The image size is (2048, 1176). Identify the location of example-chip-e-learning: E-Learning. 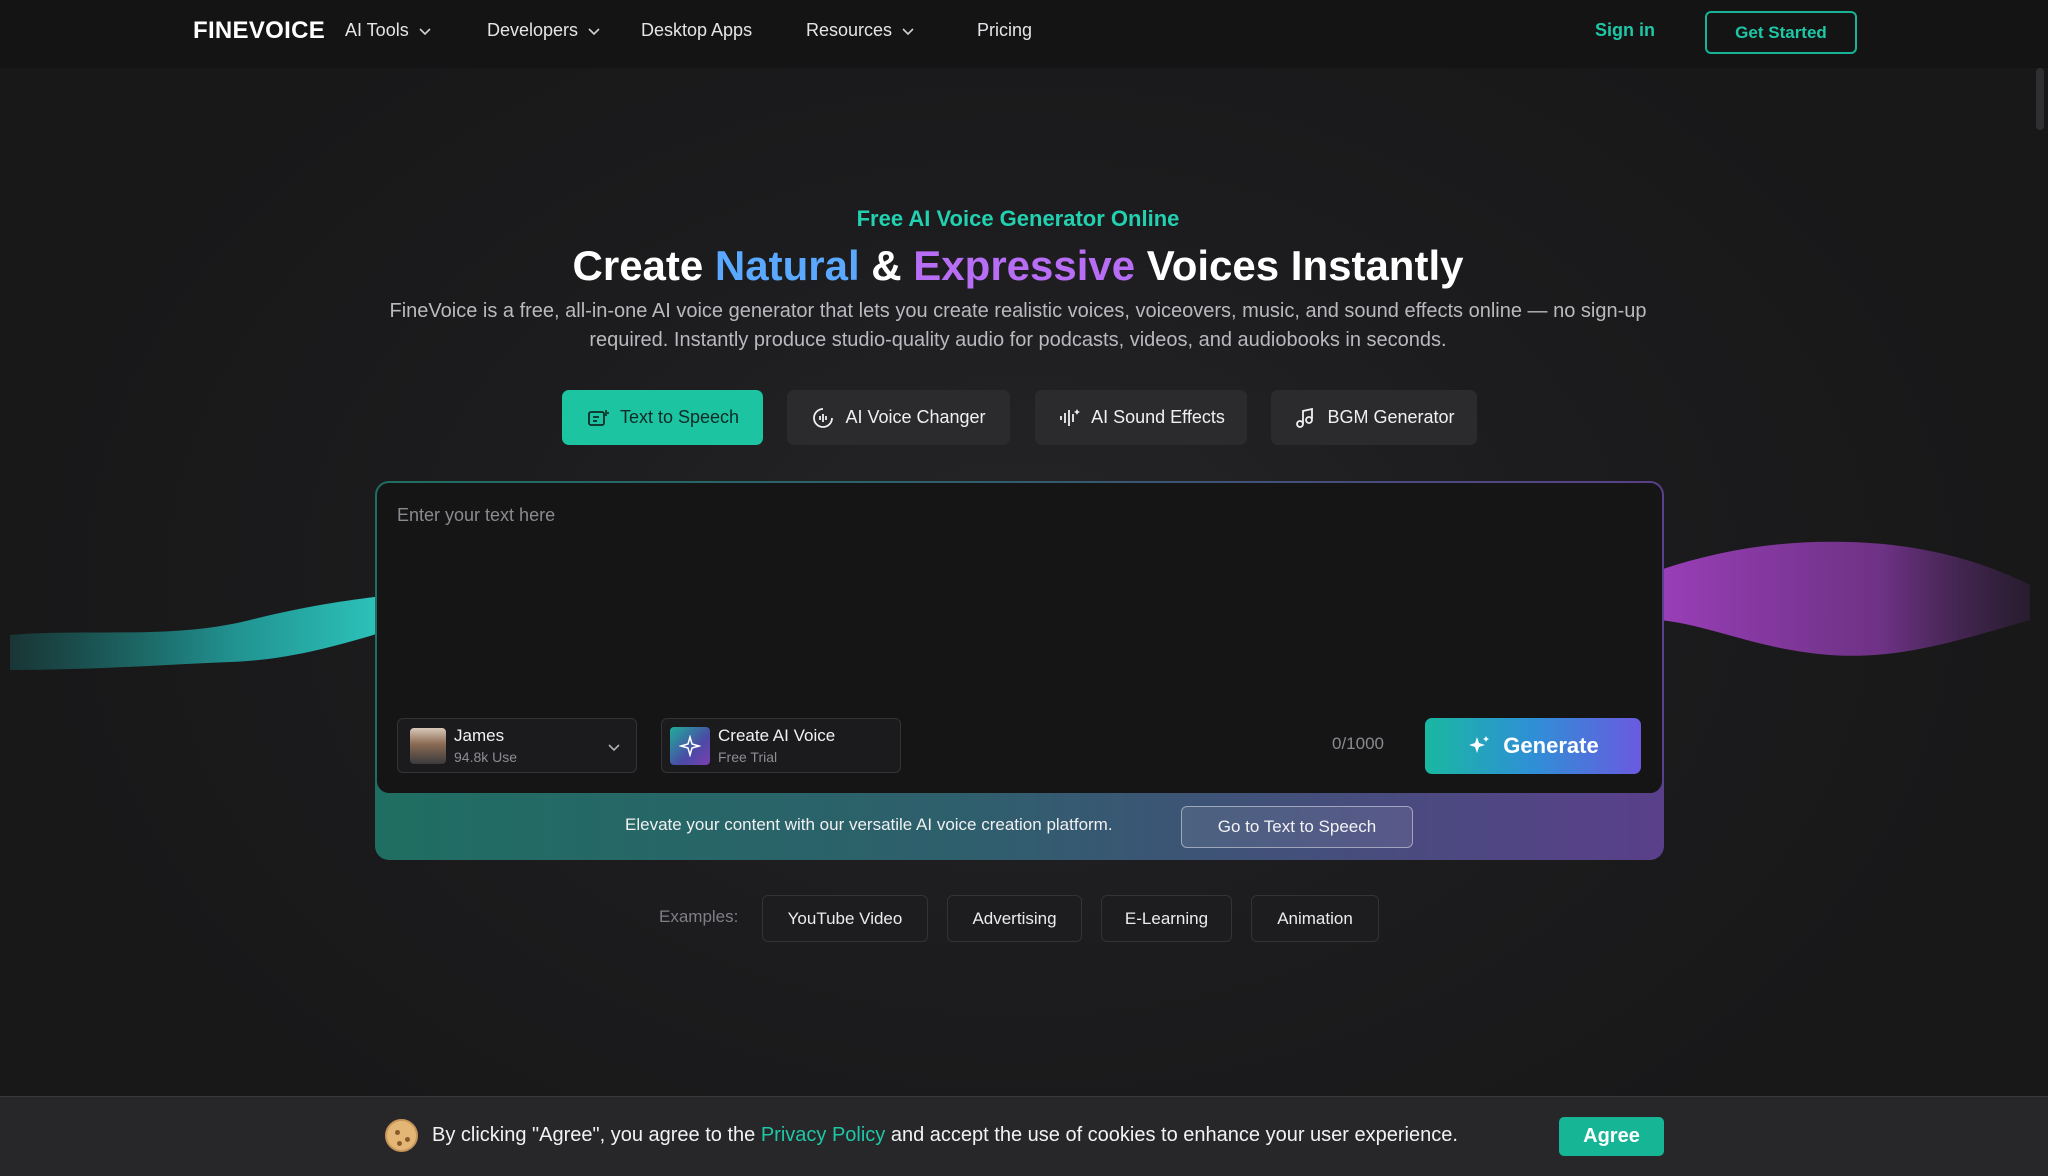
(1166, 918).